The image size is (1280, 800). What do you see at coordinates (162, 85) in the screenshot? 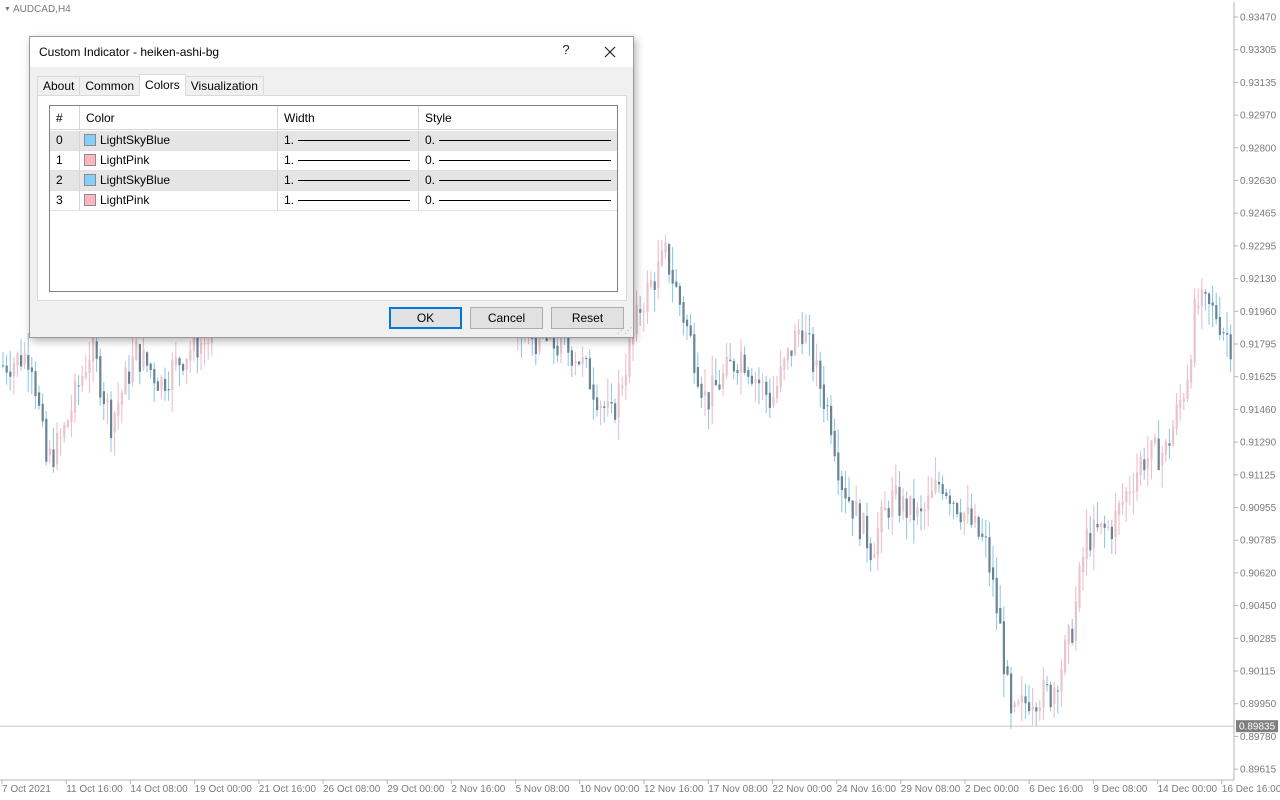
I see `tab-colors: Colors` at bounding box center [162, 85].